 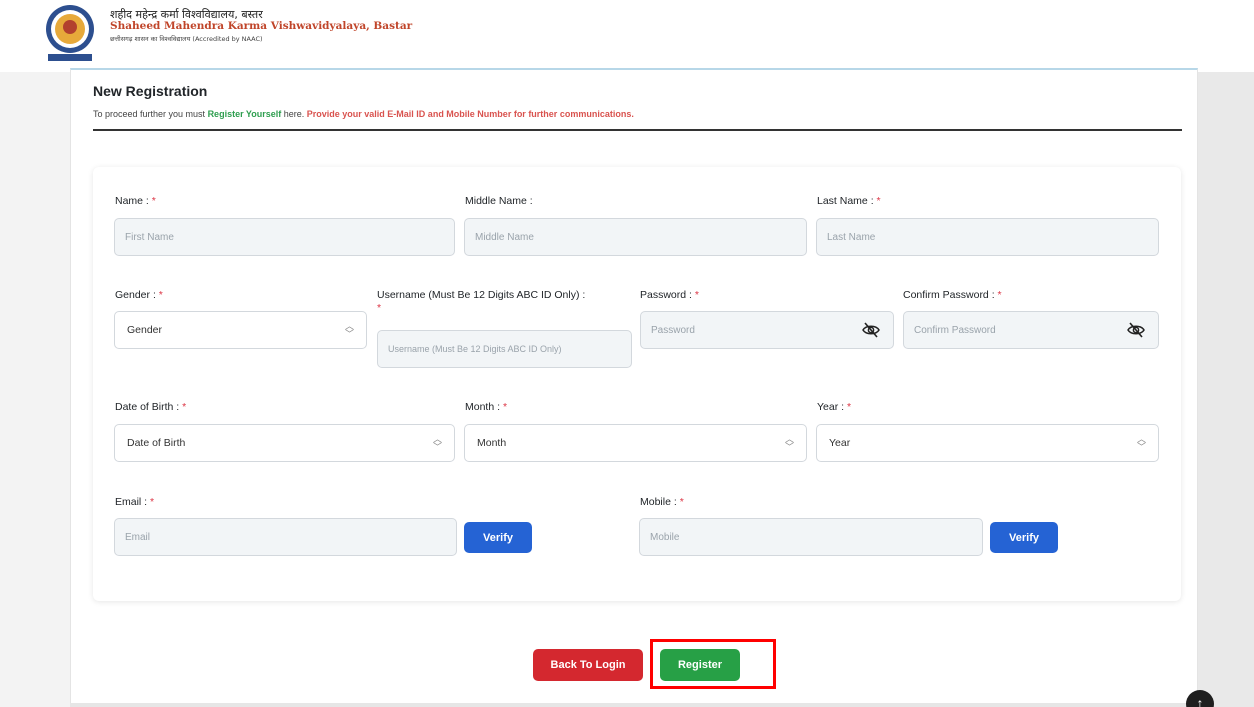 What do you see at coordinates (1226, 389) in the screenshot?
I see `page-background-right` at bounding box center [1226, 389].